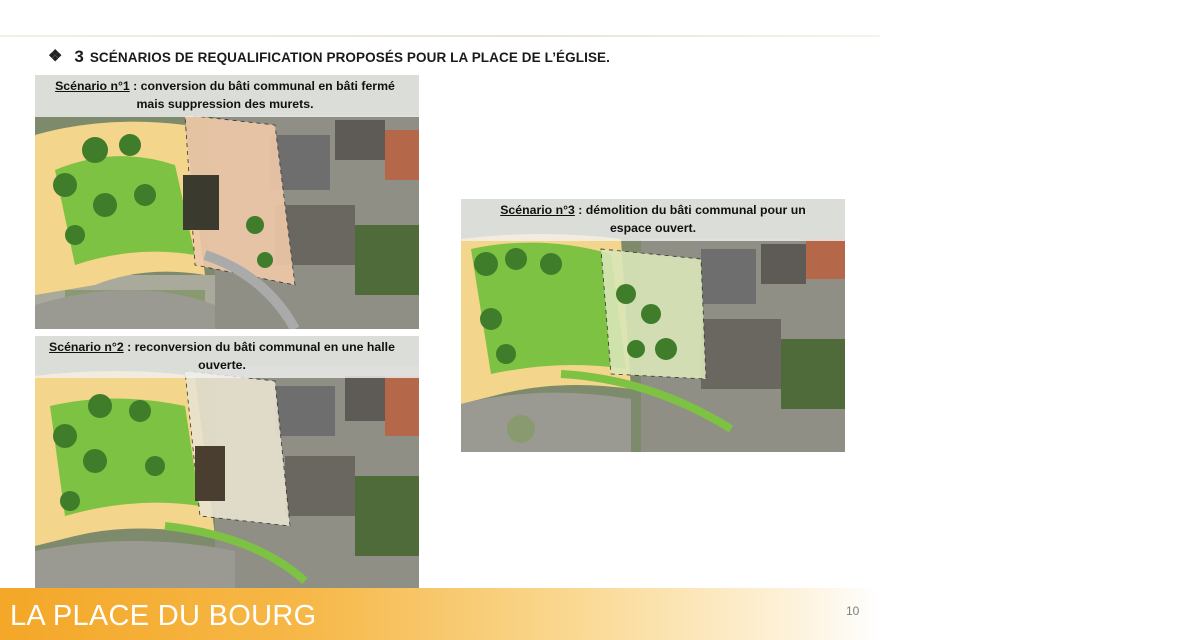 Image resolution: width=1185 pixels, height=640 pixels. I want to click on page-number: 10, so click(853, 611).